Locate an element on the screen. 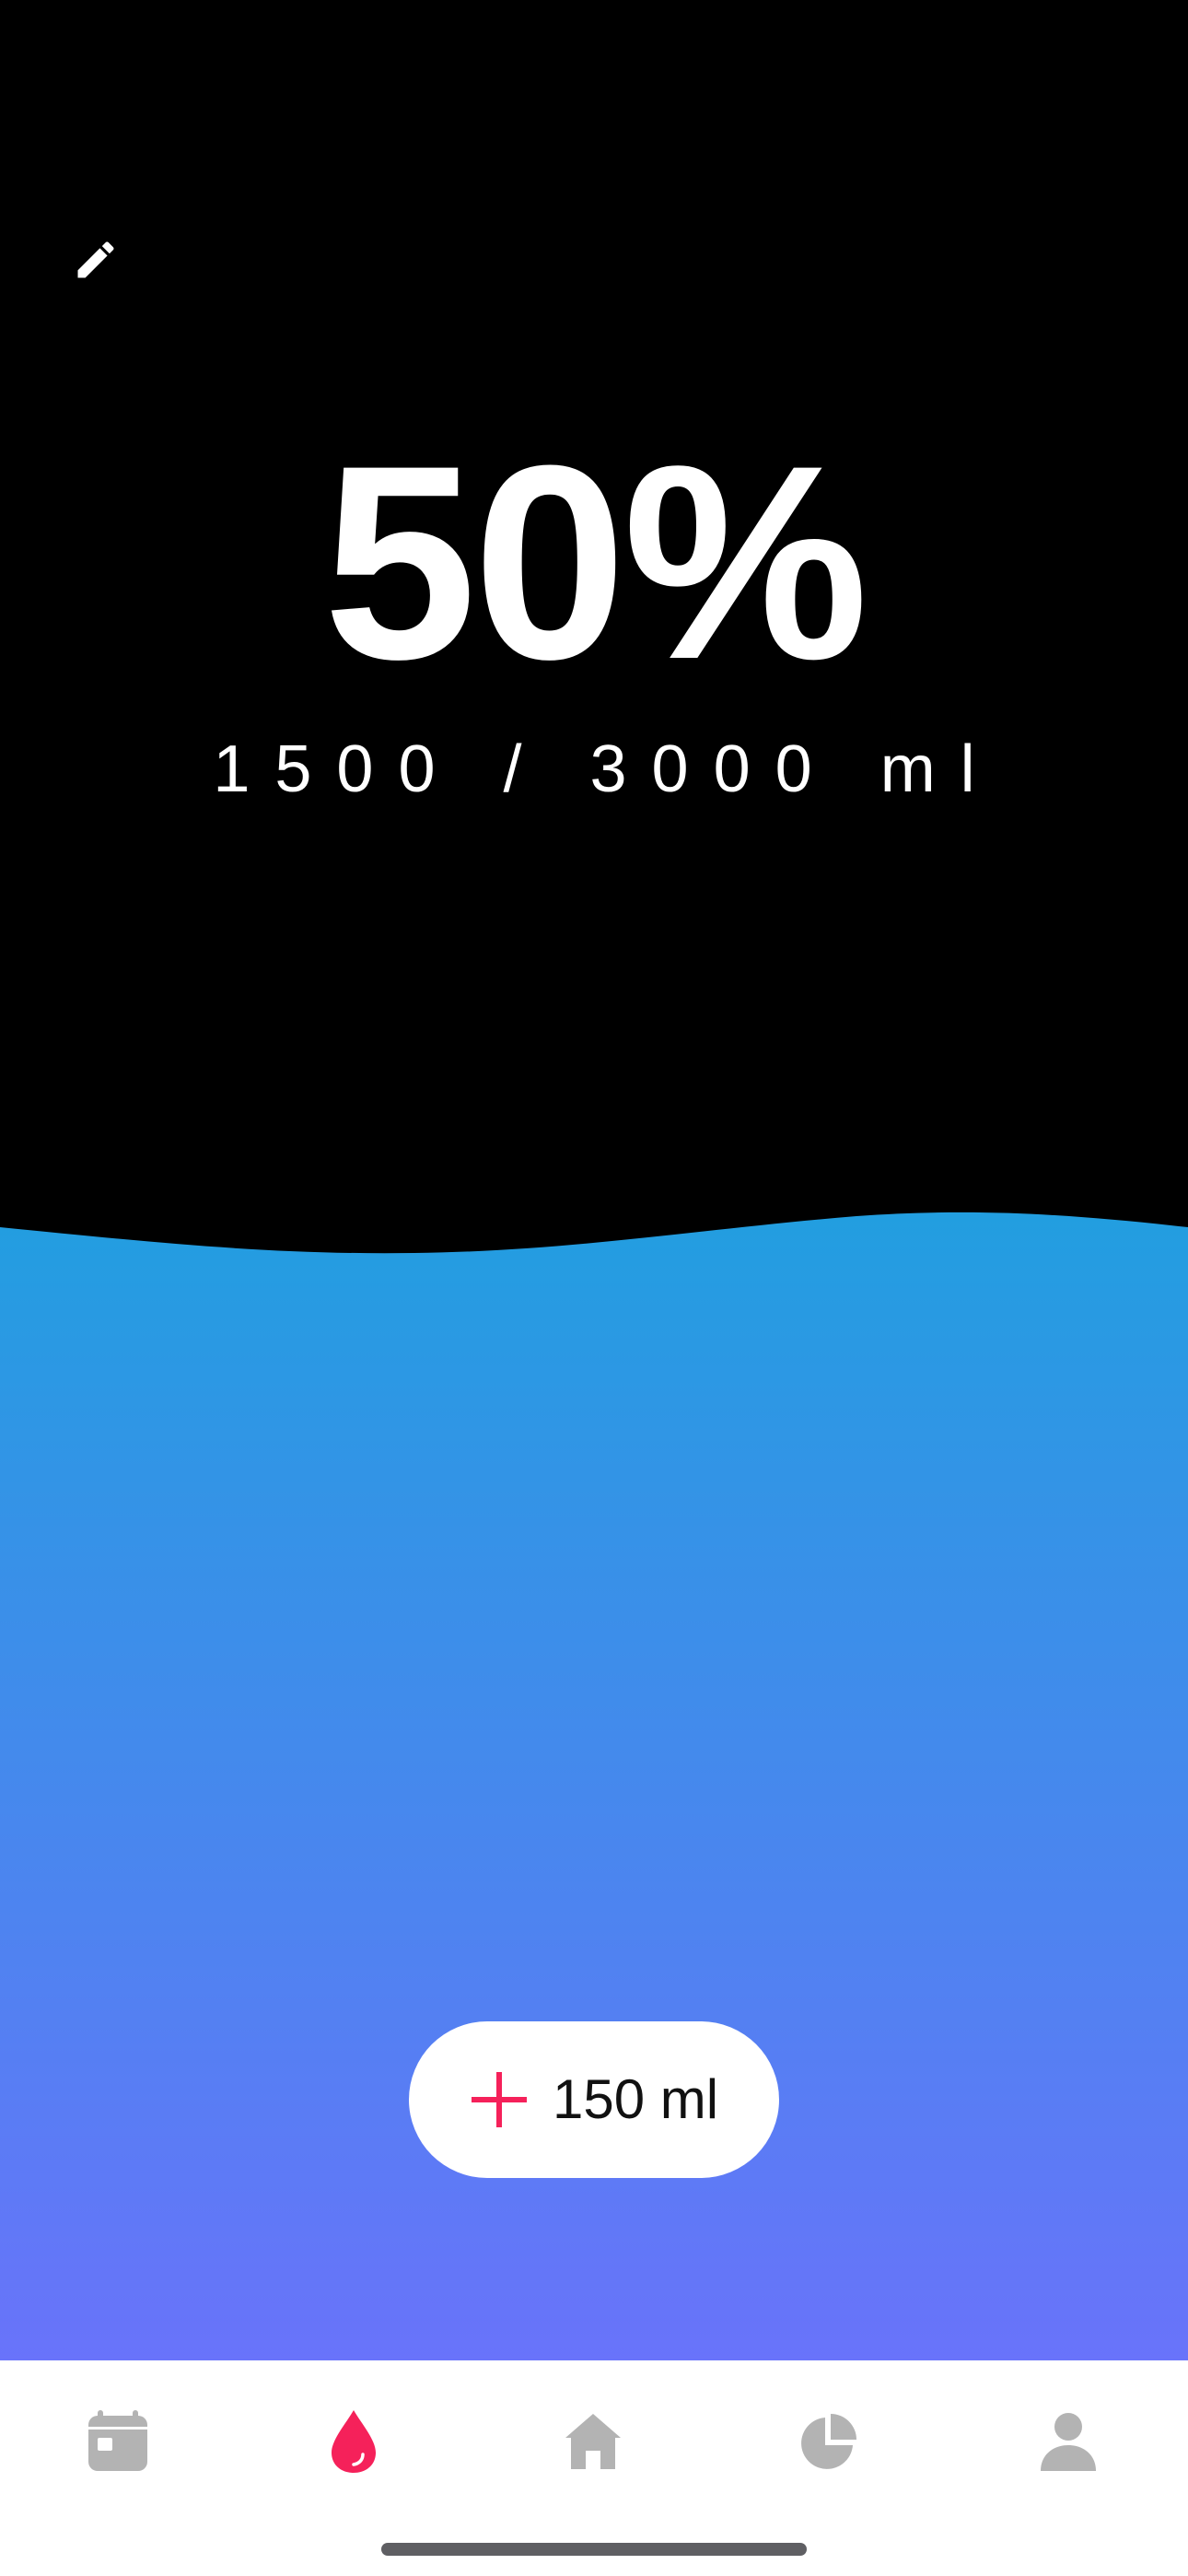  tab-water is located at coordinates (353, 2441).